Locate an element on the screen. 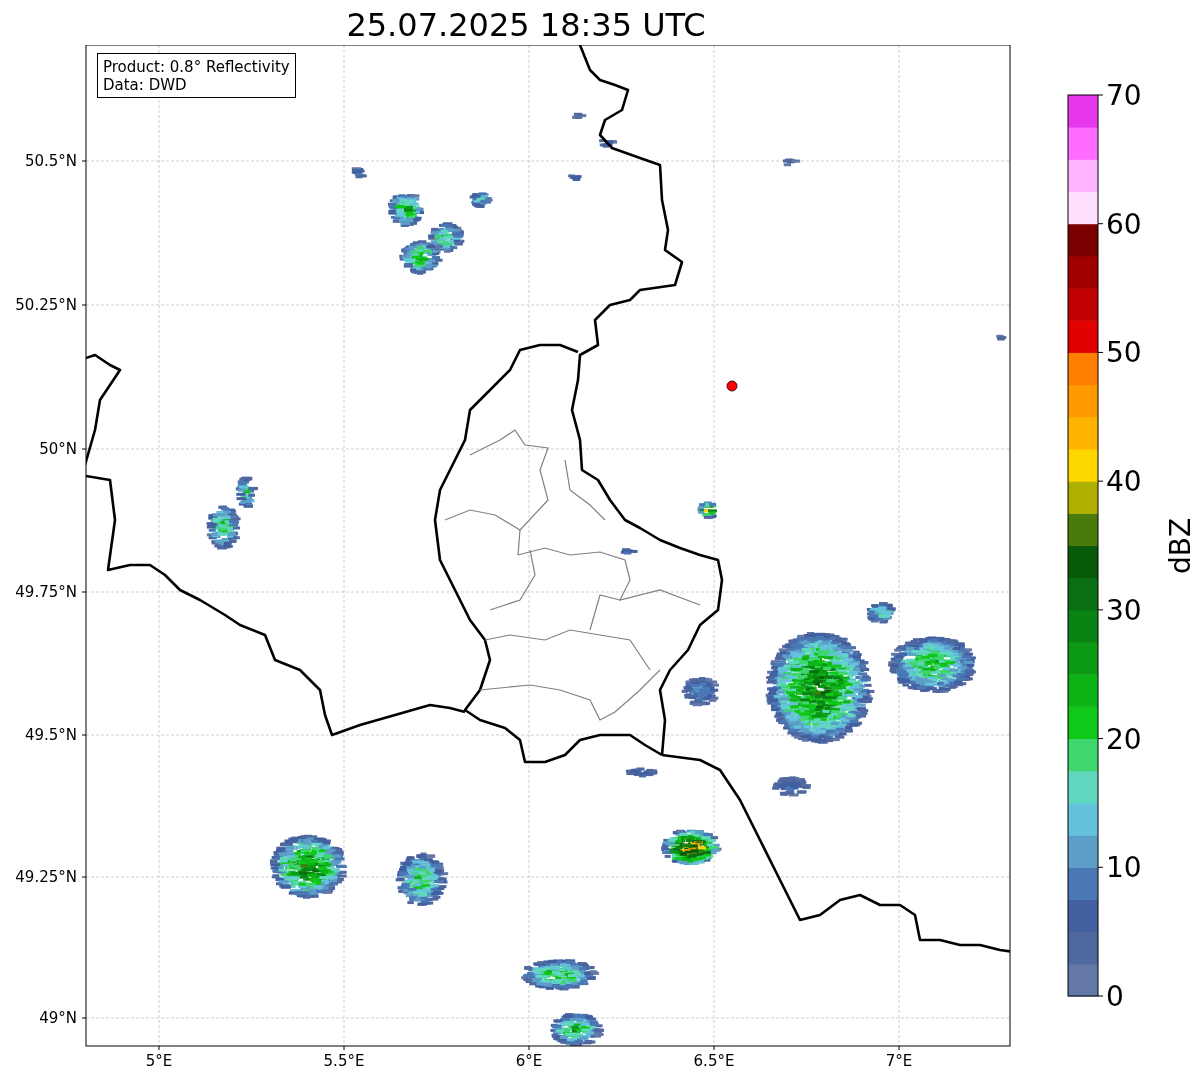 The height and width of the screenshot is (1081, 1202). axis-tick-label: 6.5°E is located at coordinates (714, 1061).